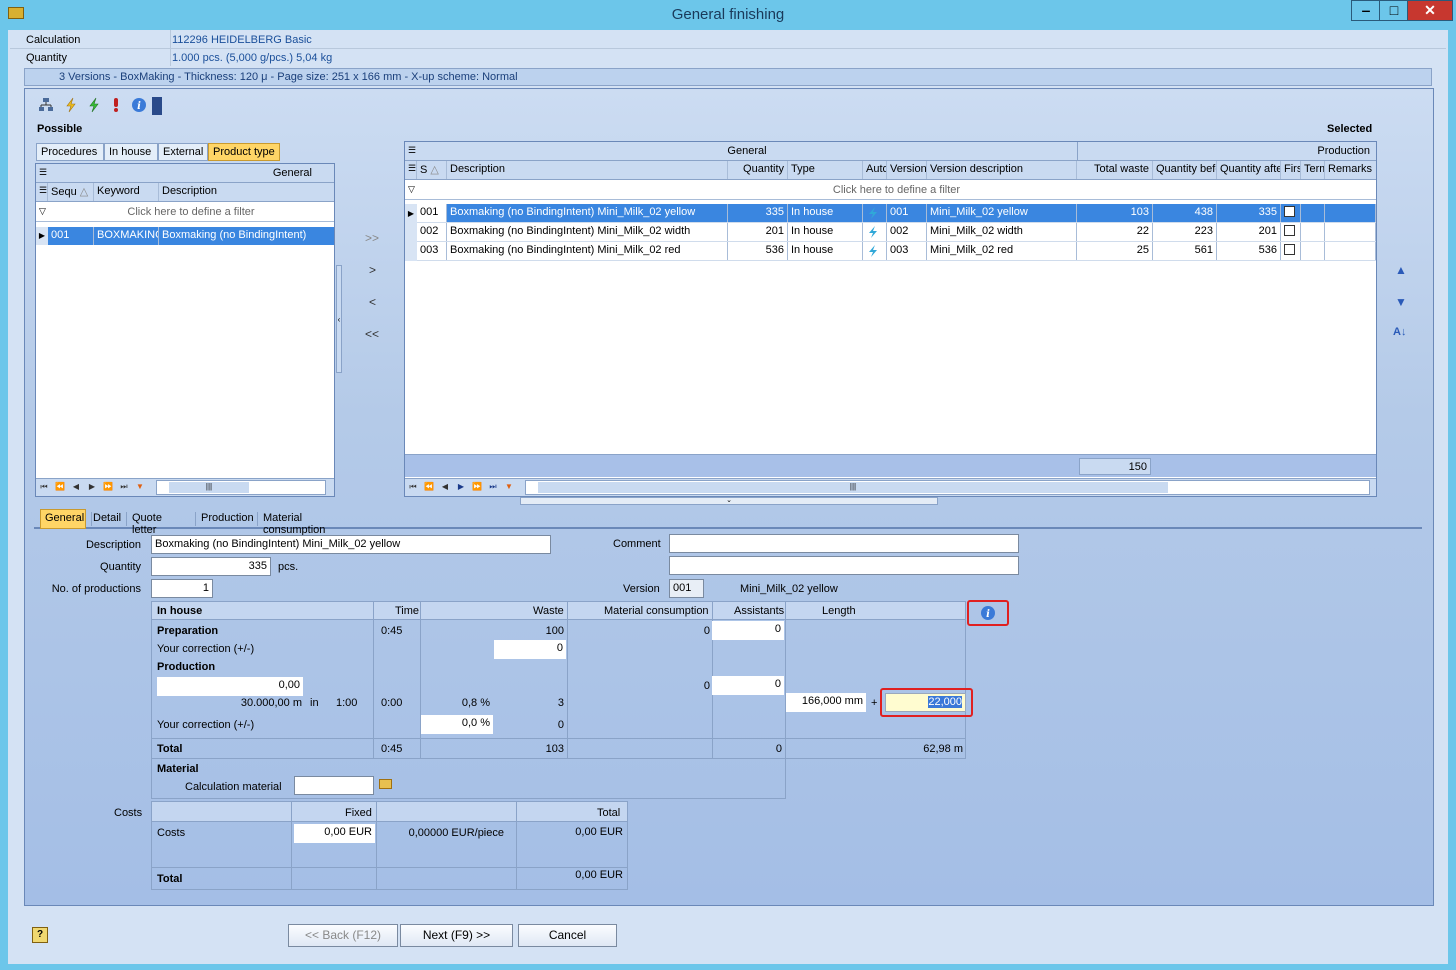 This screenshot has height=970, width=1456. Describe the element at coordinates (875, 170) in the screenshot. I see `col-auto: Auto` at that location.